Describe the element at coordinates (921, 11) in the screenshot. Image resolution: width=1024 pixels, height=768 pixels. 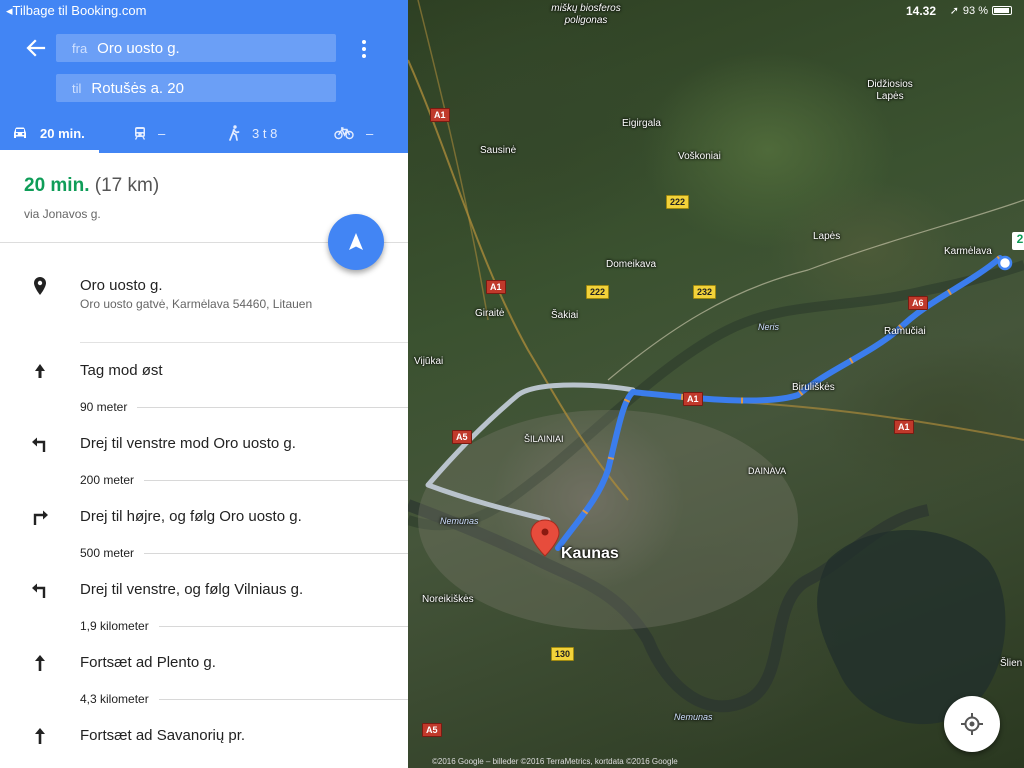
I see `status-time: 14.32` at that location.